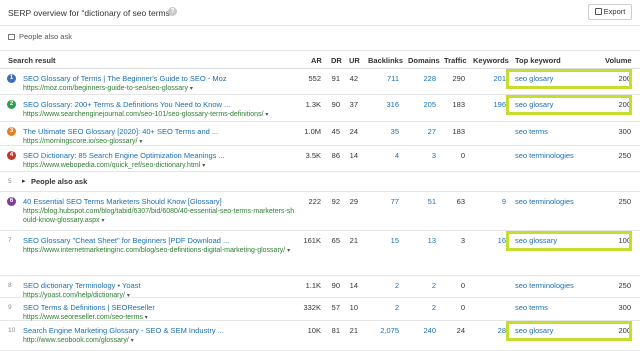 The height and width of the screenshot is (351, 640). I want to click on col-ar: AR, so click(316, 60).